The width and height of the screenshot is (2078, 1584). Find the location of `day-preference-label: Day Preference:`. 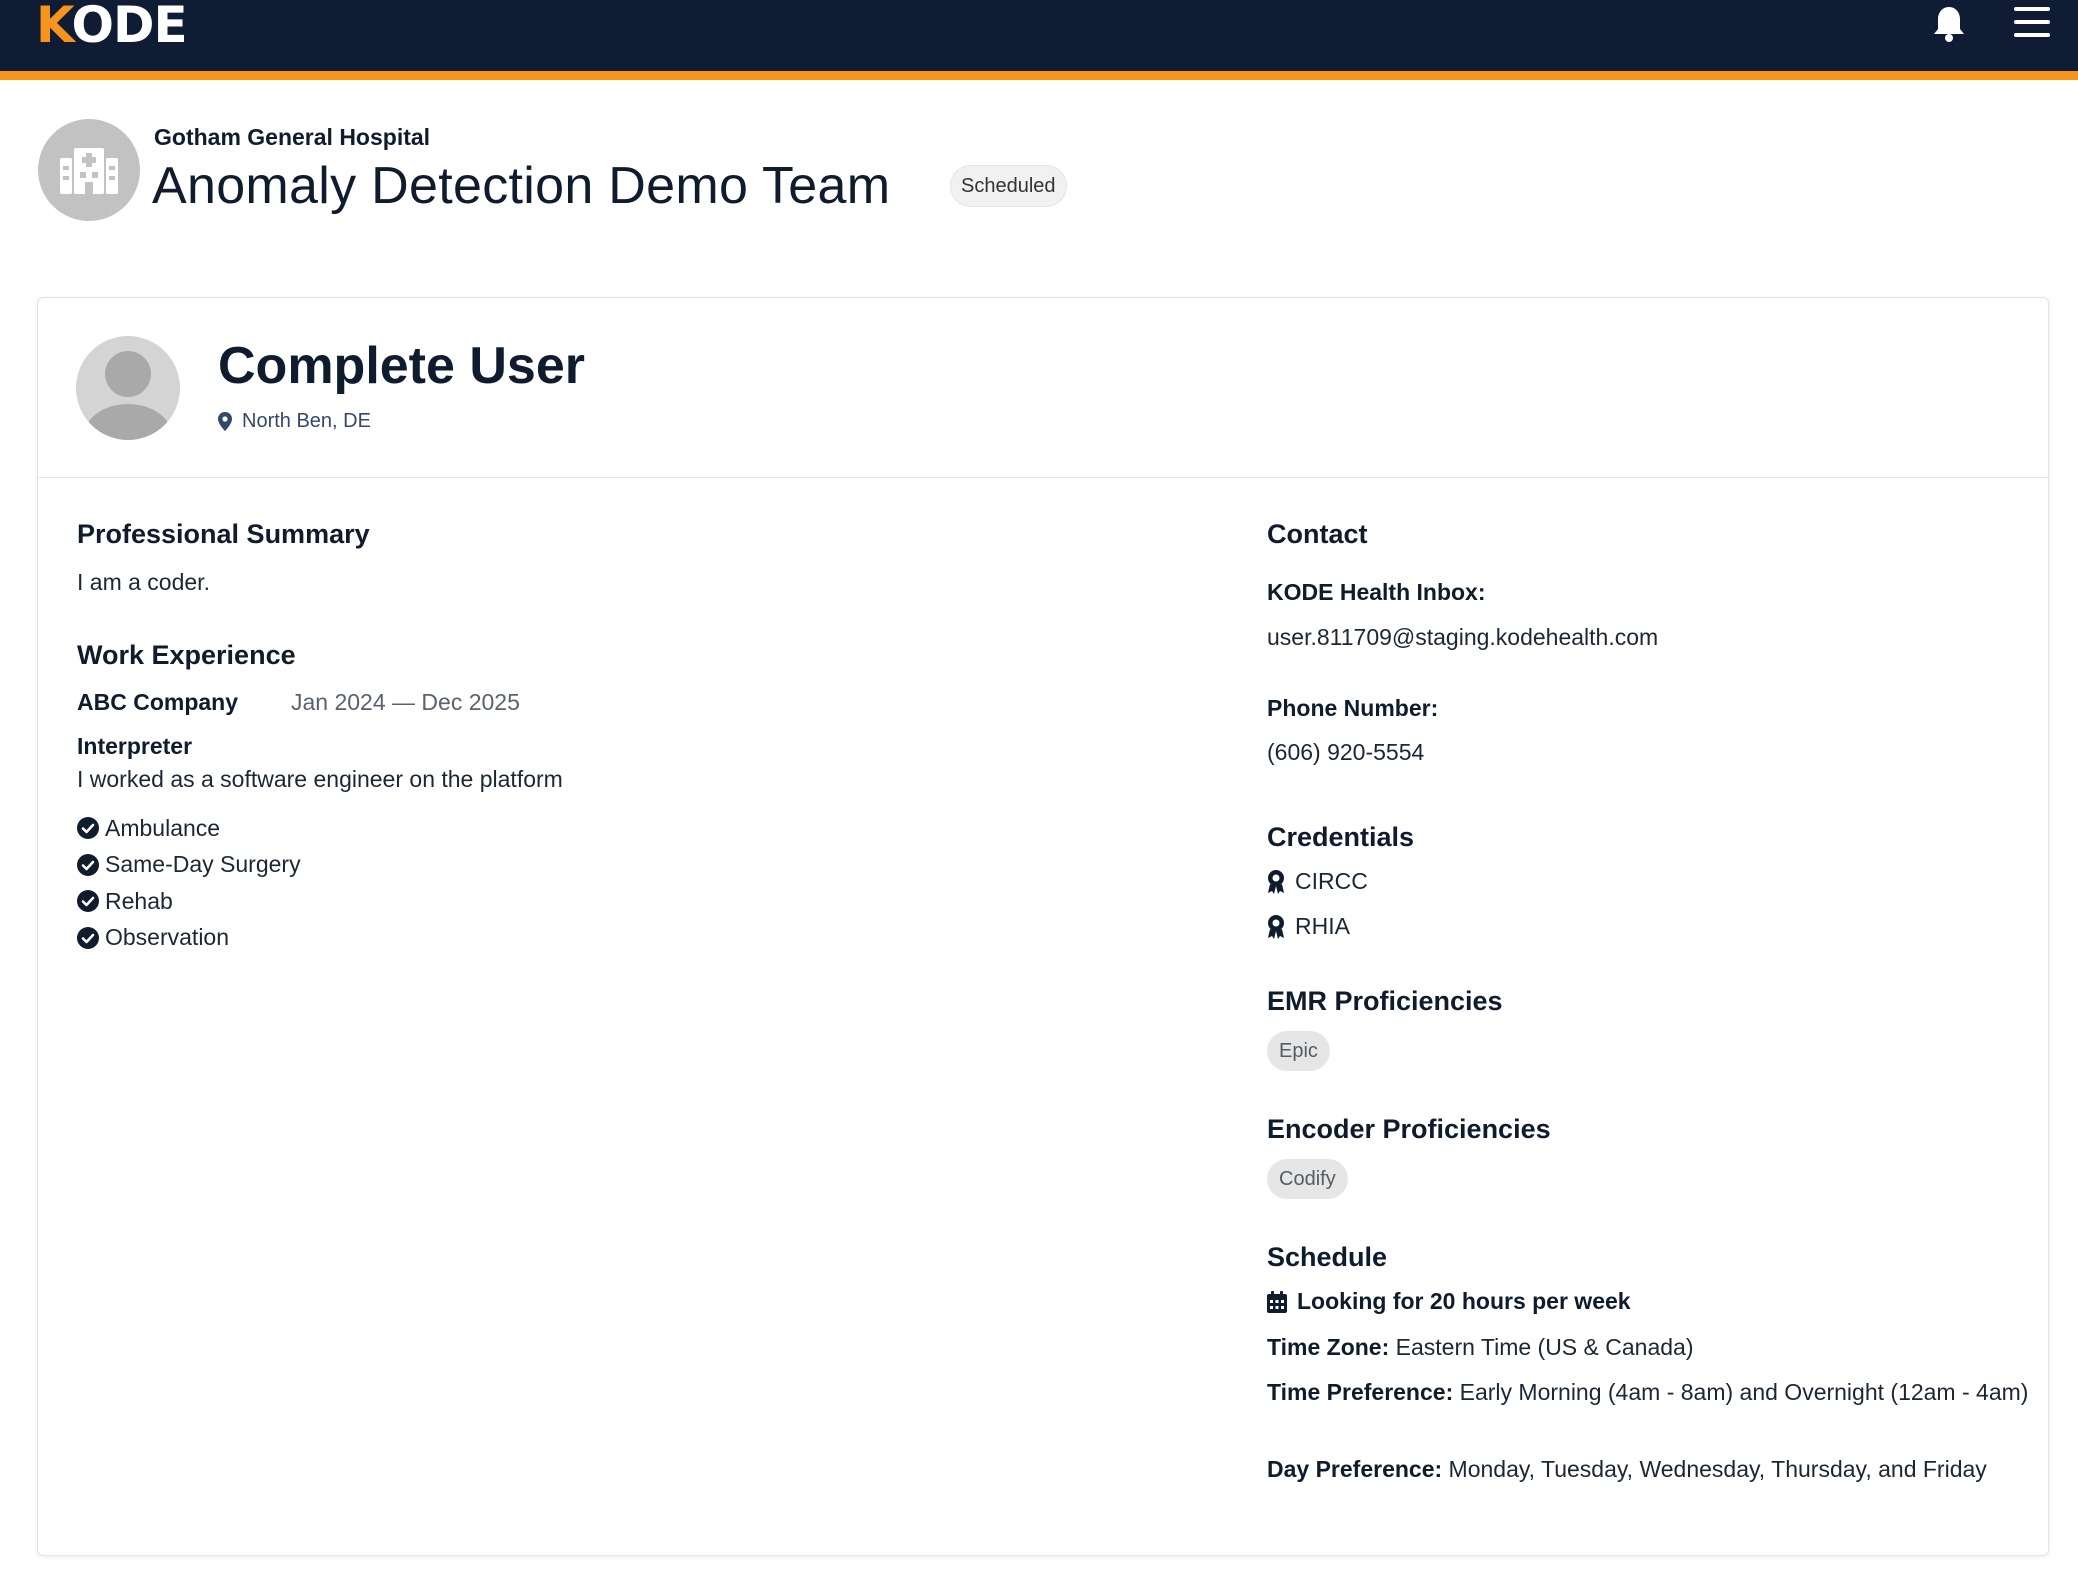

day-preference-label: Day Preference: is located at coordinates (1355, 1469).